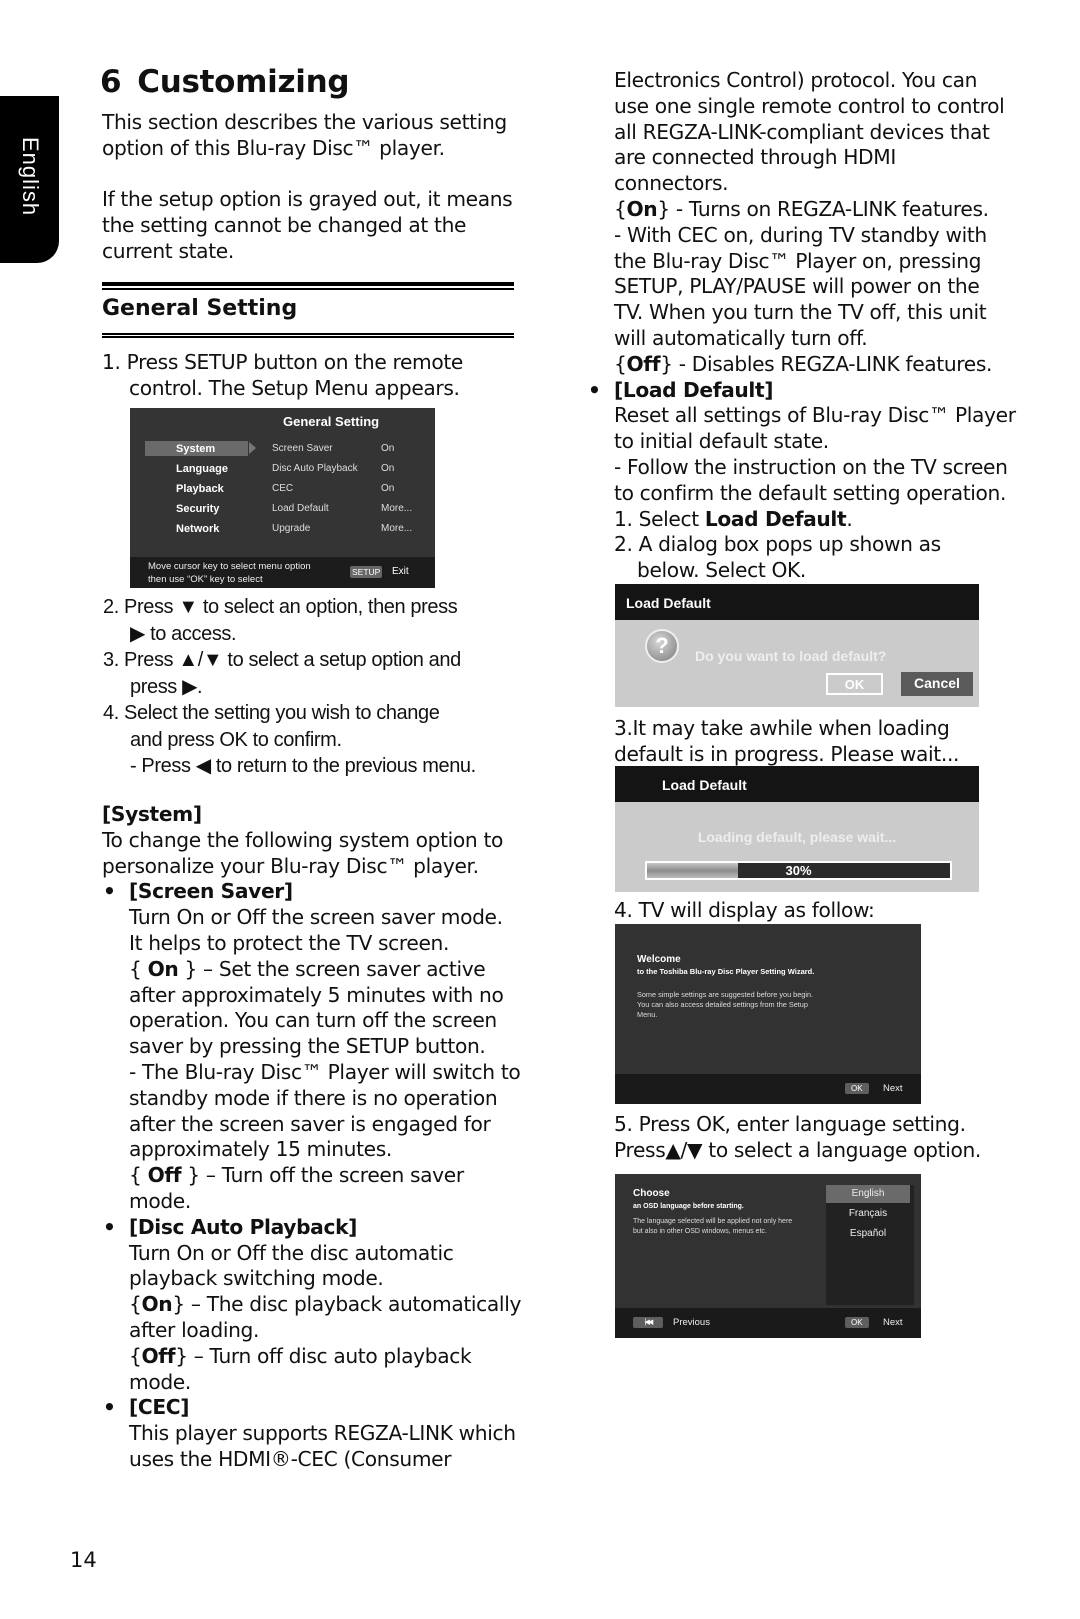 This screenshot has width=1080, height=1619. I want to click on body-line: 5. Press OK, enter language setting., so click(790, 1124).